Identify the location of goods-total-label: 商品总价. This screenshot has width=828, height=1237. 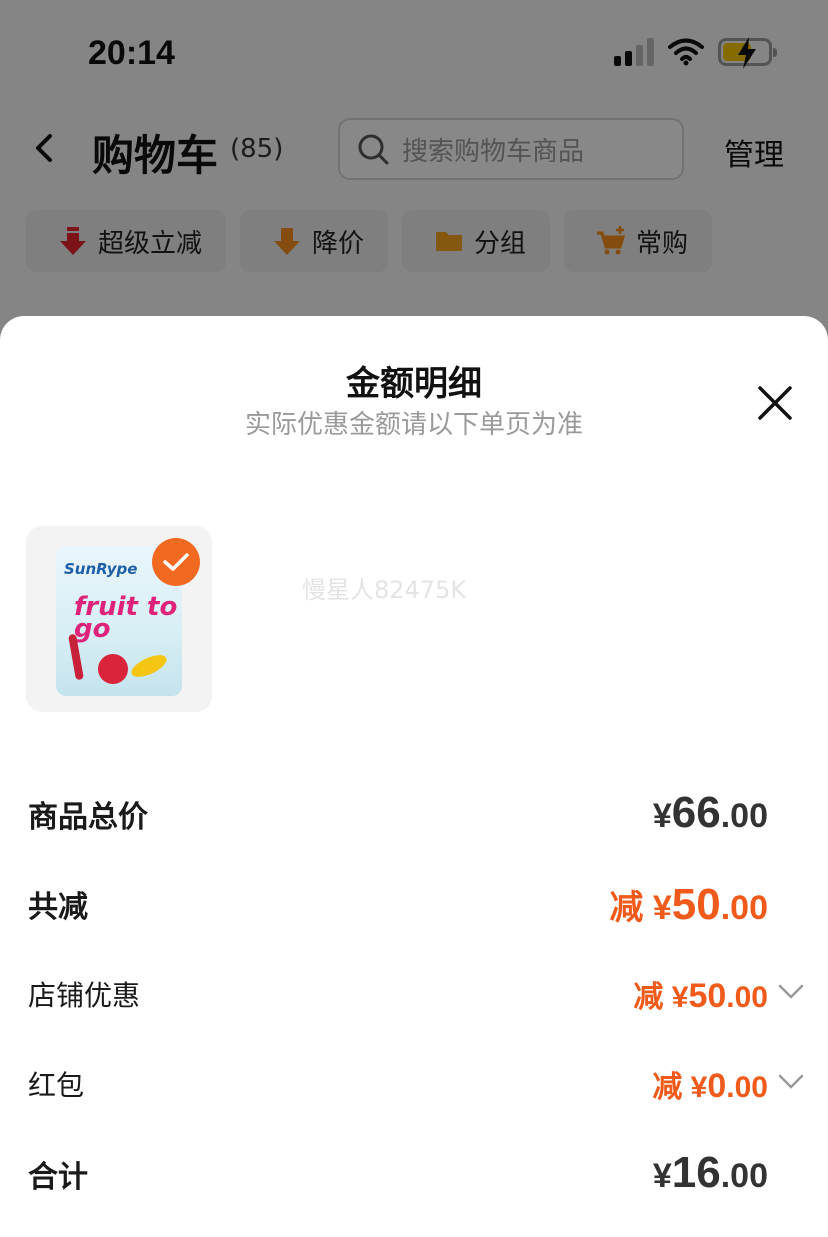
(88, 817).